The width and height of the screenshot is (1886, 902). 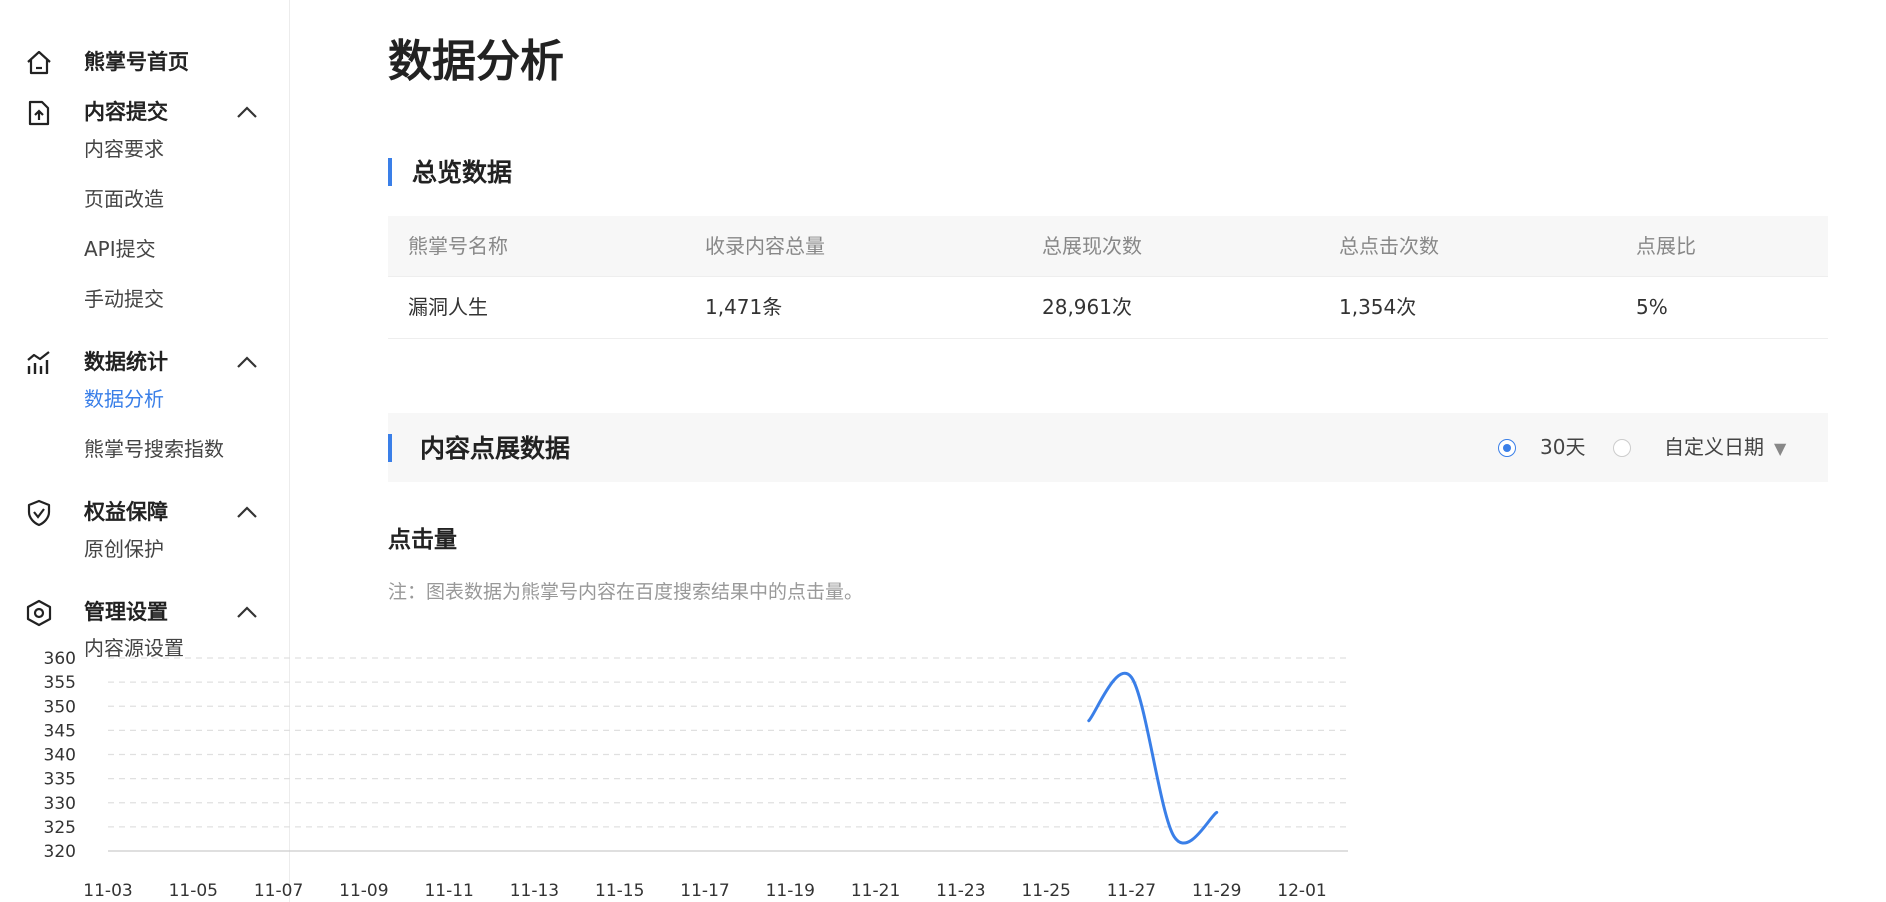 What do you see at coordinates (744, 307) in the screenshot?
I see `table-cell-total-content: 1,471条` at bounding box center [744, 307].